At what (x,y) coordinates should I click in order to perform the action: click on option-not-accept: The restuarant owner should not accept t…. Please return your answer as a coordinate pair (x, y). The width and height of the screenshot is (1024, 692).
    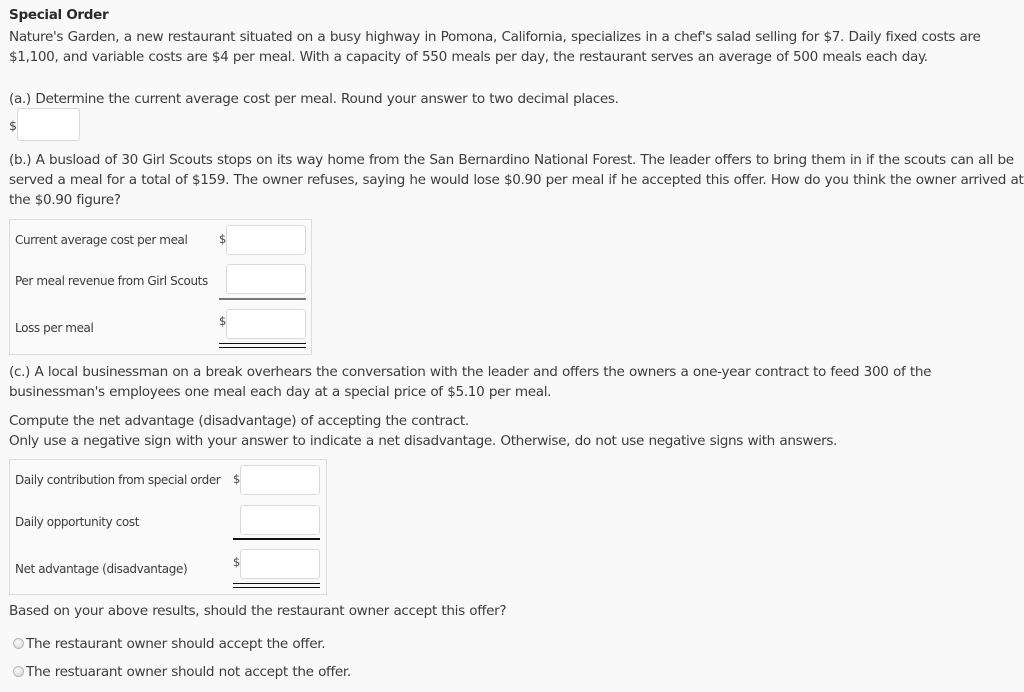
    Looking at the image, I should click on (193, 672).